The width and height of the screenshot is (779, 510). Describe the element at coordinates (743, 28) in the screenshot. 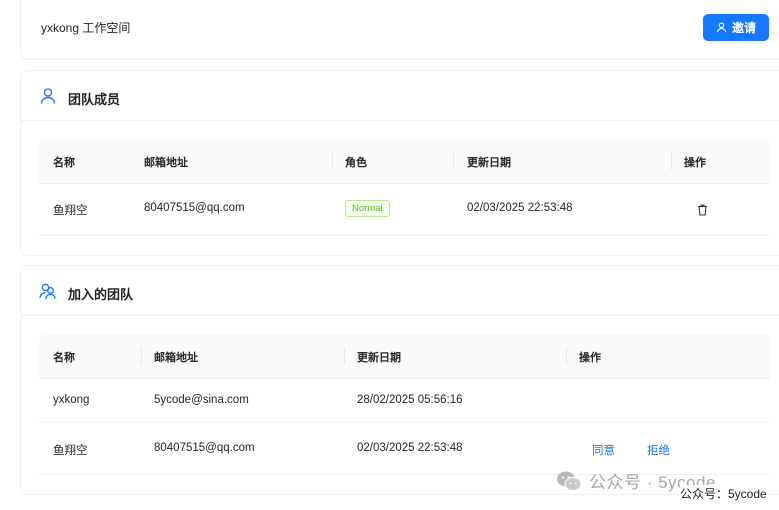

I see `invite-label: 邀请` at that location.